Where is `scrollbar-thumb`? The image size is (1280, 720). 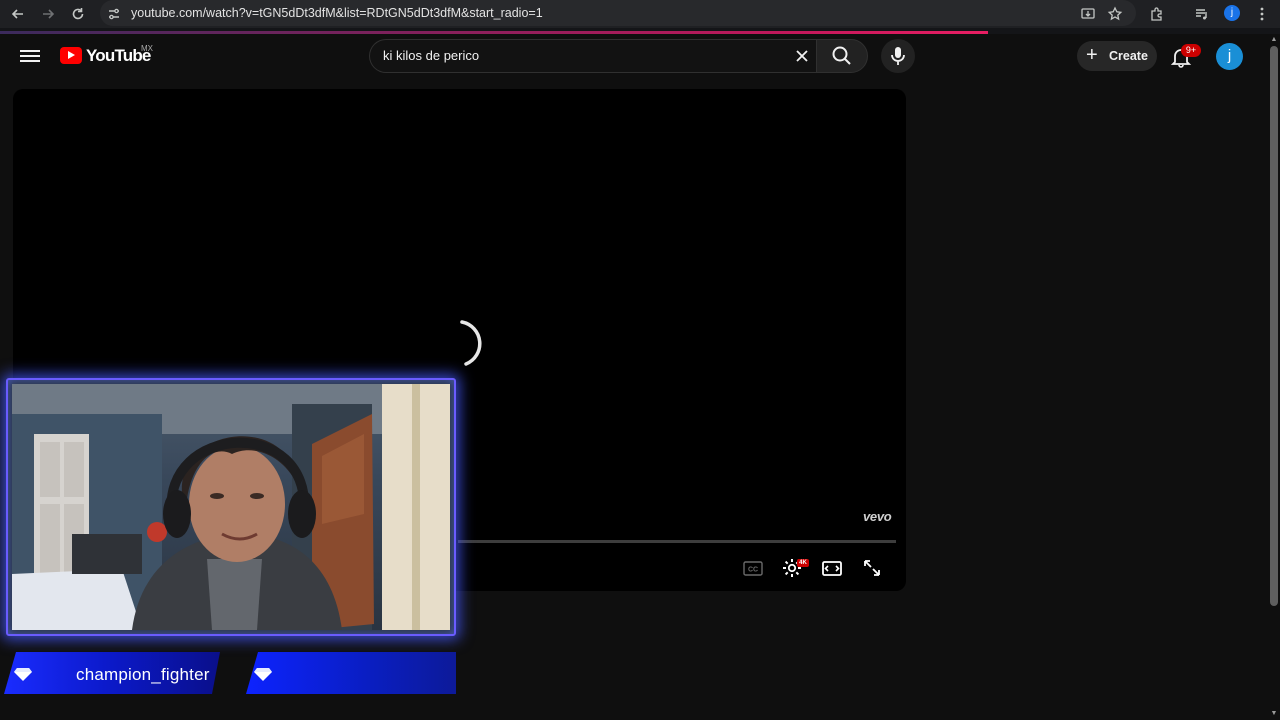 scrollbar-thumb is located at coordinates (1274, 326).